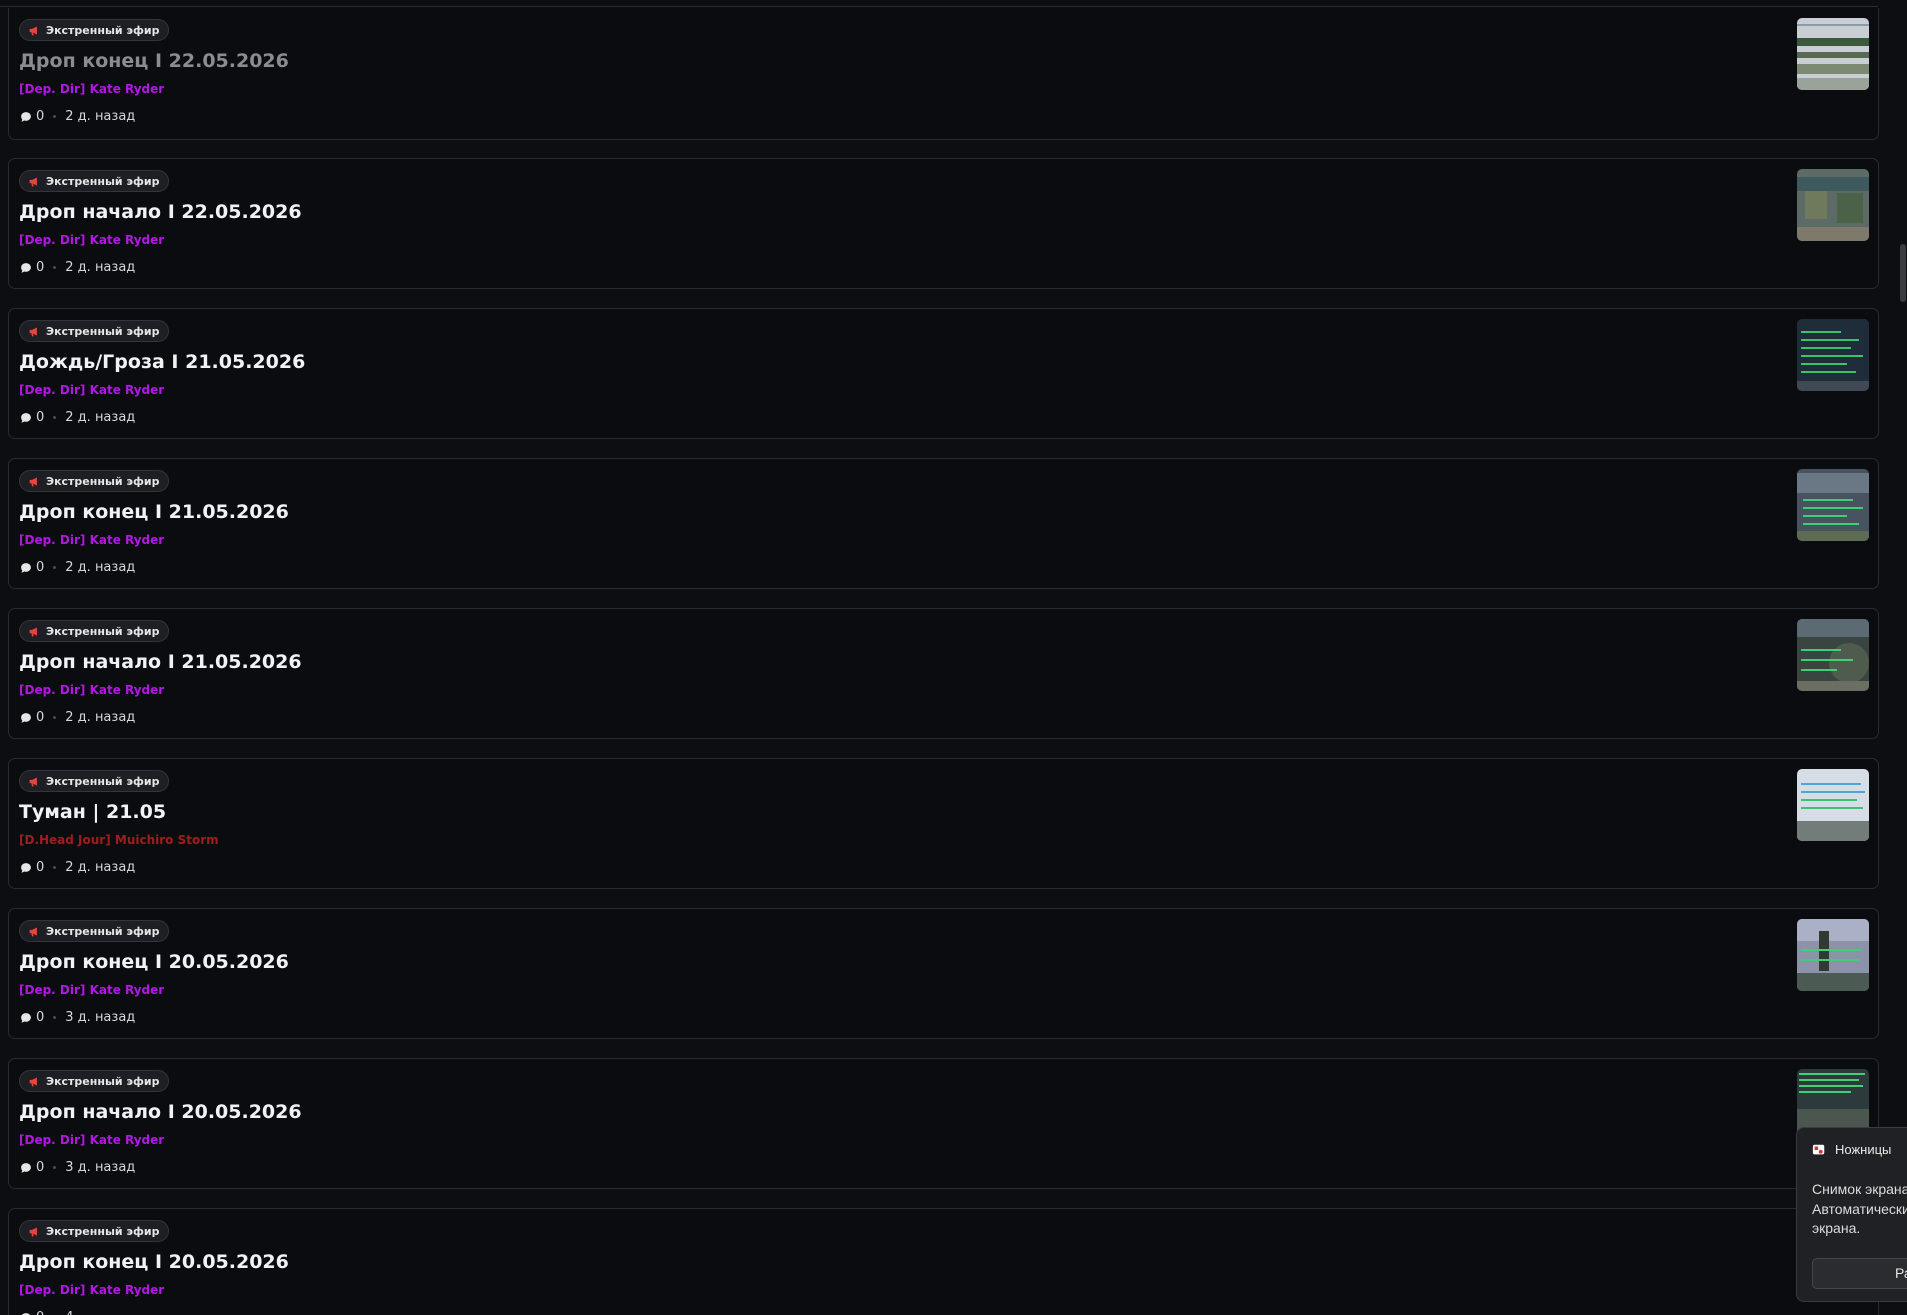  What do you see at coordinates (1863, 1149) in the screenshot?
I see `toast-app-name: Ножницы` at bounding box center [1863, 1149].